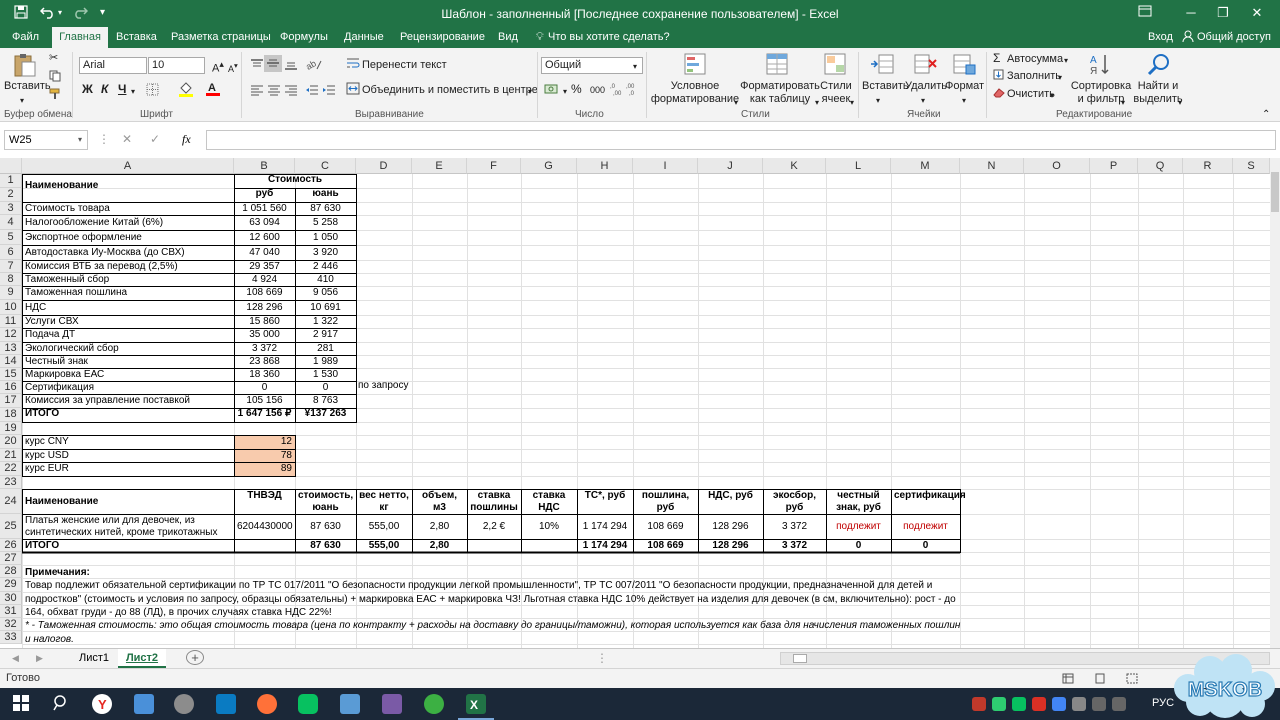 This screenshot has width=1280, height=720. Describe the element at coordinates (11, 335) in the screenshot. I see `row-header-12: 12` at that location.